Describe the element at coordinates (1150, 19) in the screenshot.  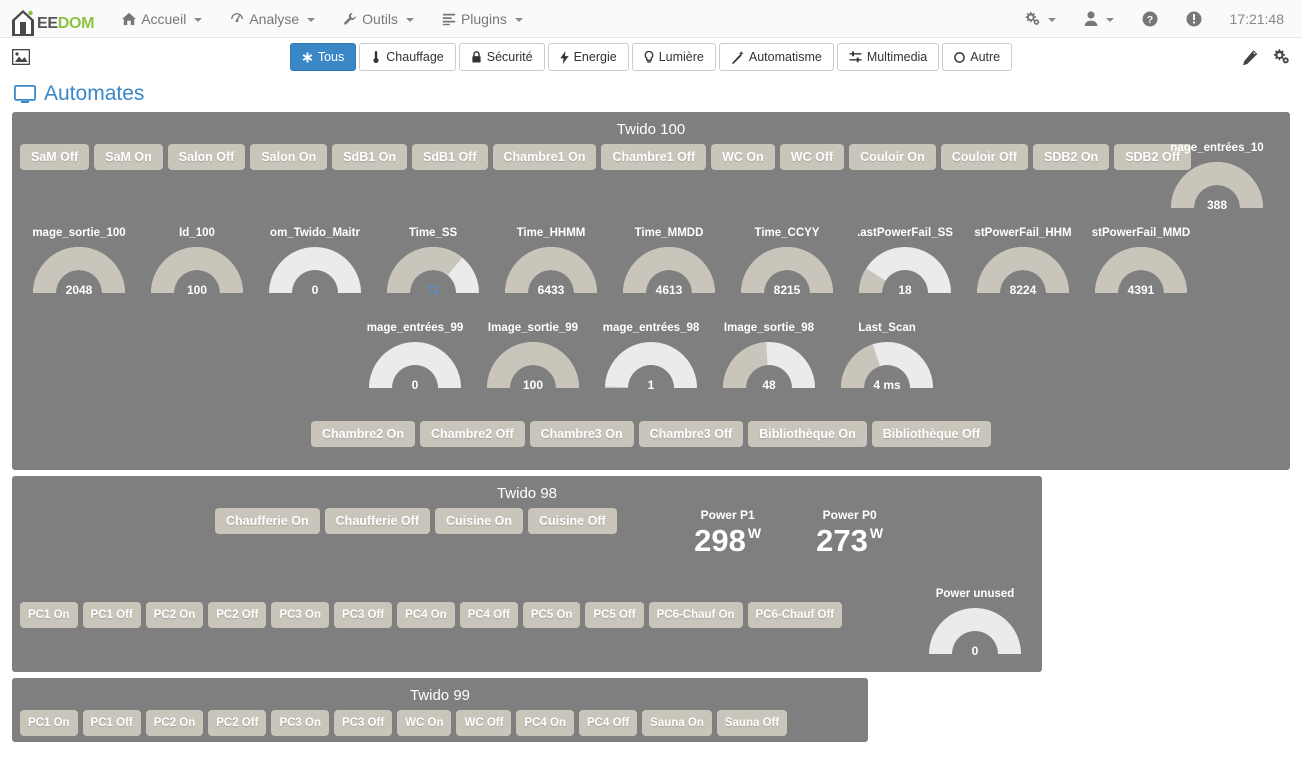
I see `help-button: ?` at that location.